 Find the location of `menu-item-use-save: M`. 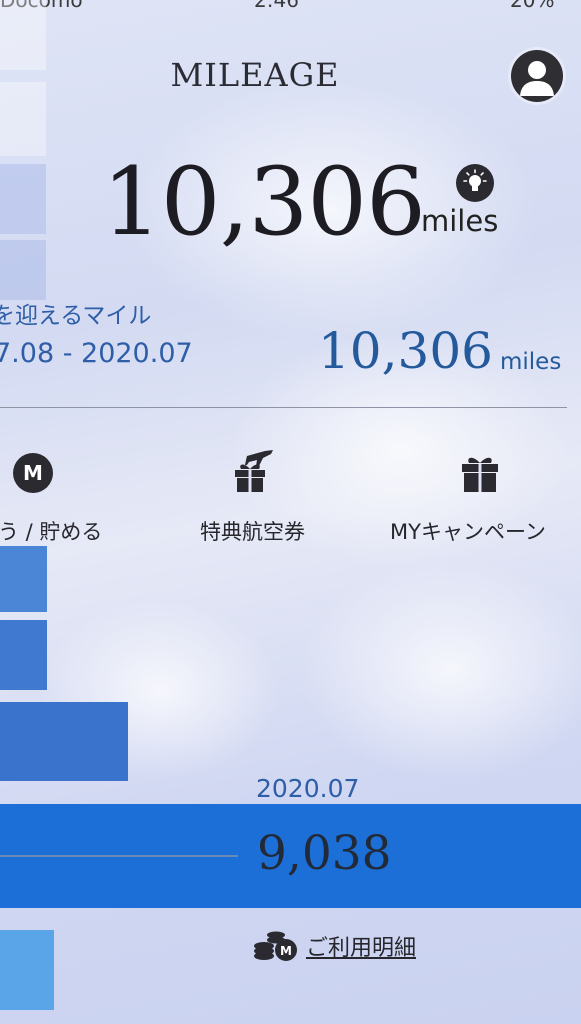

menu-item-use-save: M is located at coordinates (33, 473).